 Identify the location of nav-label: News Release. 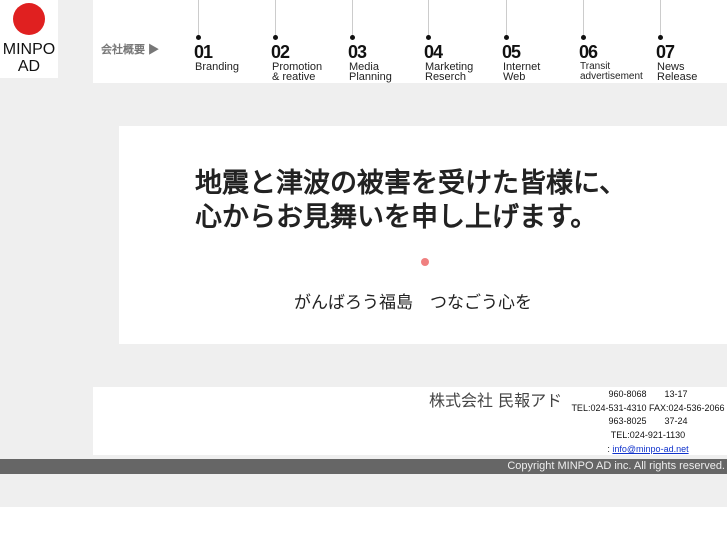
(677, 72).